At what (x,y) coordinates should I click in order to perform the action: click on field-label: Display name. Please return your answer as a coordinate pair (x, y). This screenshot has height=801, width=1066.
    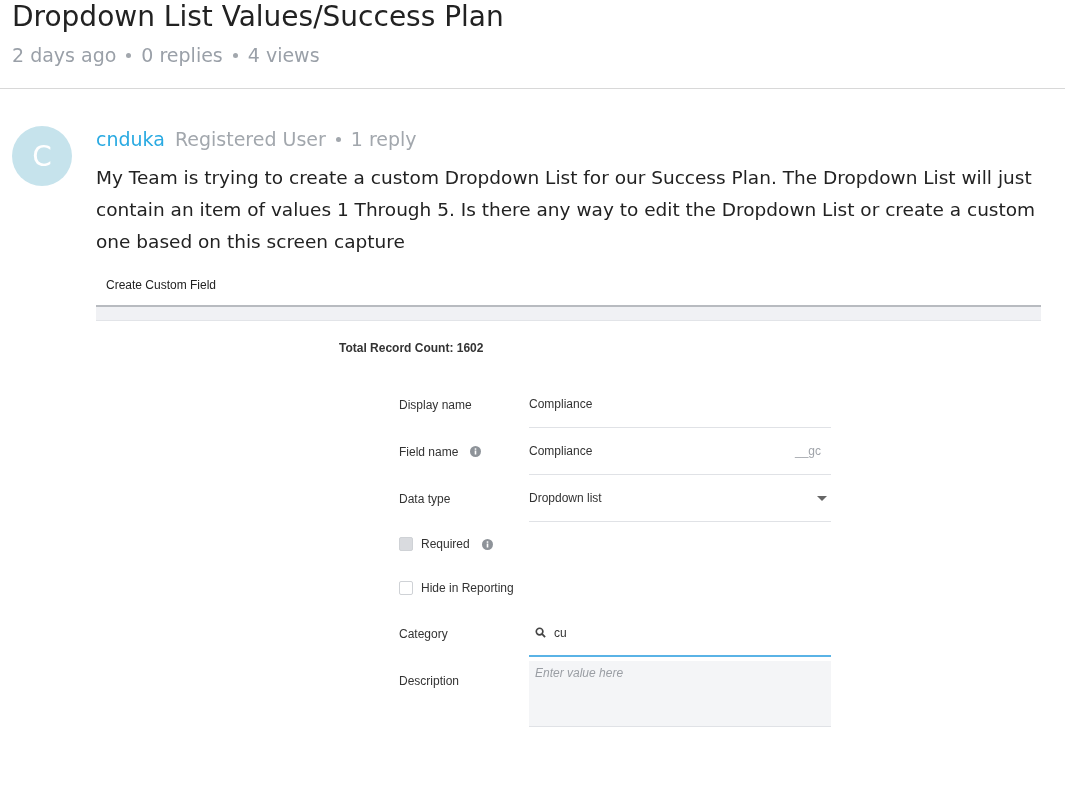
    Looking at the image, I should click on (435, 404).